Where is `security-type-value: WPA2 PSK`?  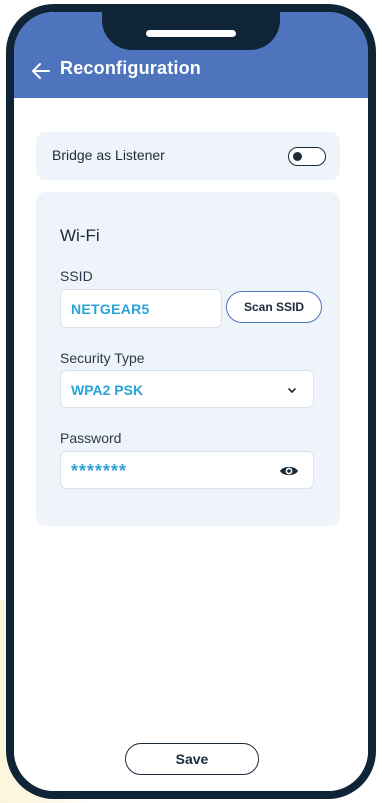 security-type-value: WPA2 PSK is located at coordinates (107, 390).